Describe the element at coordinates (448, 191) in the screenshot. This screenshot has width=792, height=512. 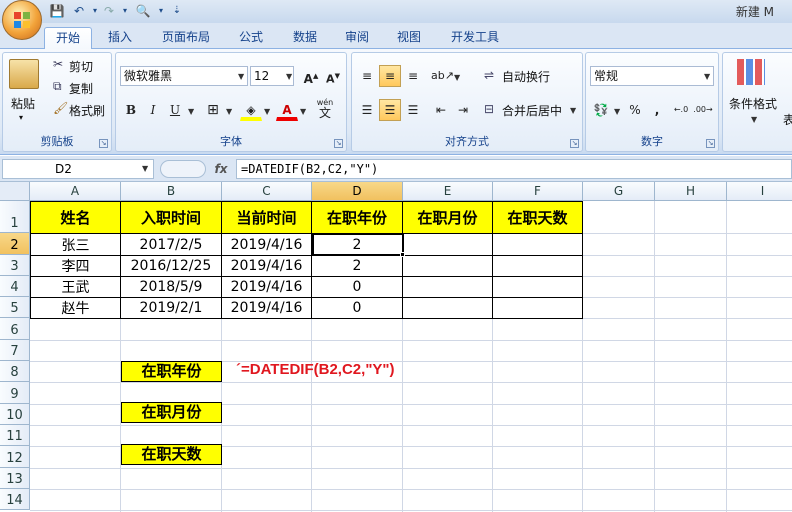
I see `column-header-e: E` at that location.